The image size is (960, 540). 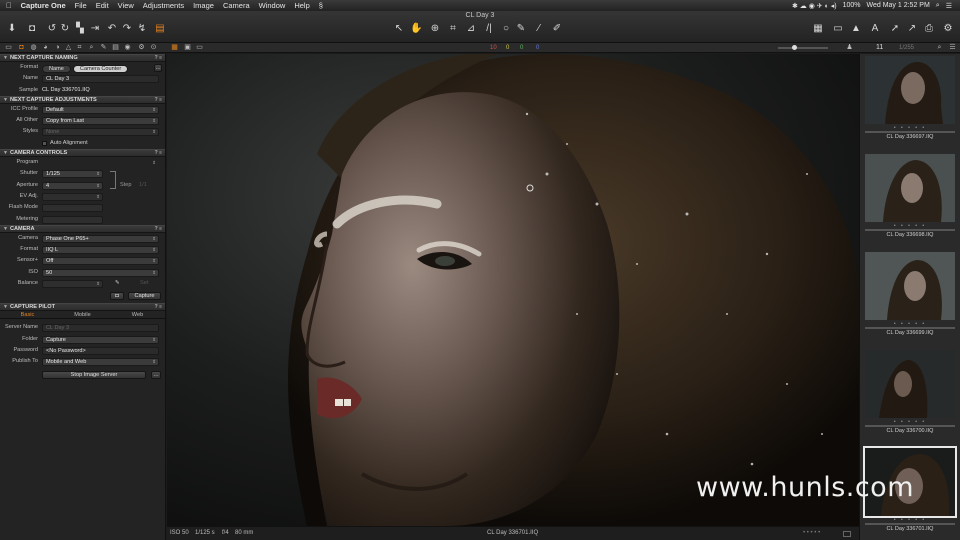 I want to click on browser-search-icon: ⌕, so click(x=939, y=48).